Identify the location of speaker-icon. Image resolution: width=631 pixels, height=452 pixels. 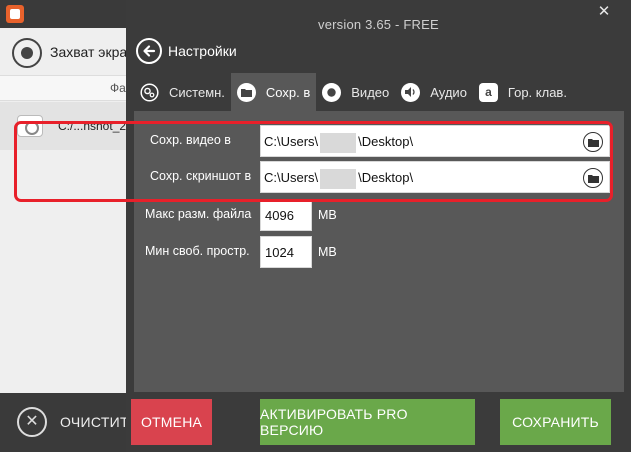
(411, 92).